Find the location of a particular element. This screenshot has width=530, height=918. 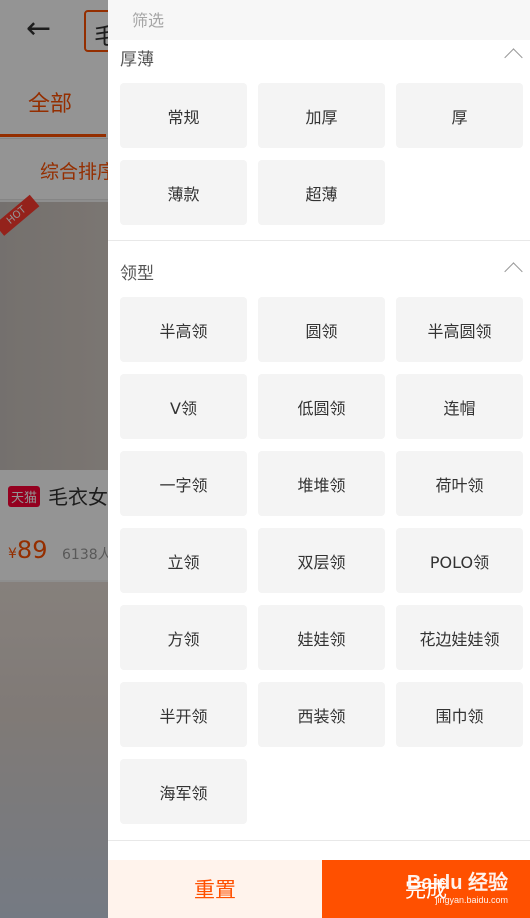

section-header-thickness: 厚薄 is located at coordinates (319, 57).